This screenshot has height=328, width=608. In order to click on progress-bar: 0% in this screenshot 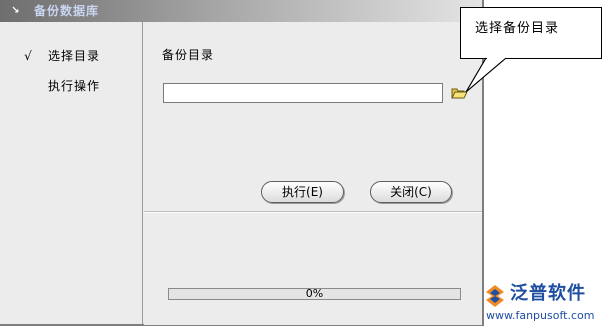, I will do `click(314, 294)`.